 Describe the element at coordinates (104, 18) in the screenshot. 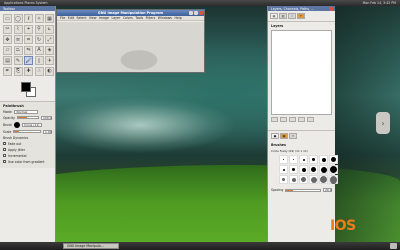

I see `menu-image: Image` at that location.